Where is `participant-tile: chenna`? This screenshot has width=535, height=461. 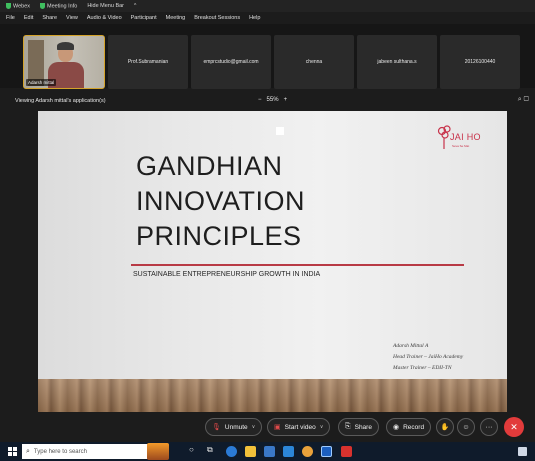 participant-tile: chenna is located at coordinates (314, 62).